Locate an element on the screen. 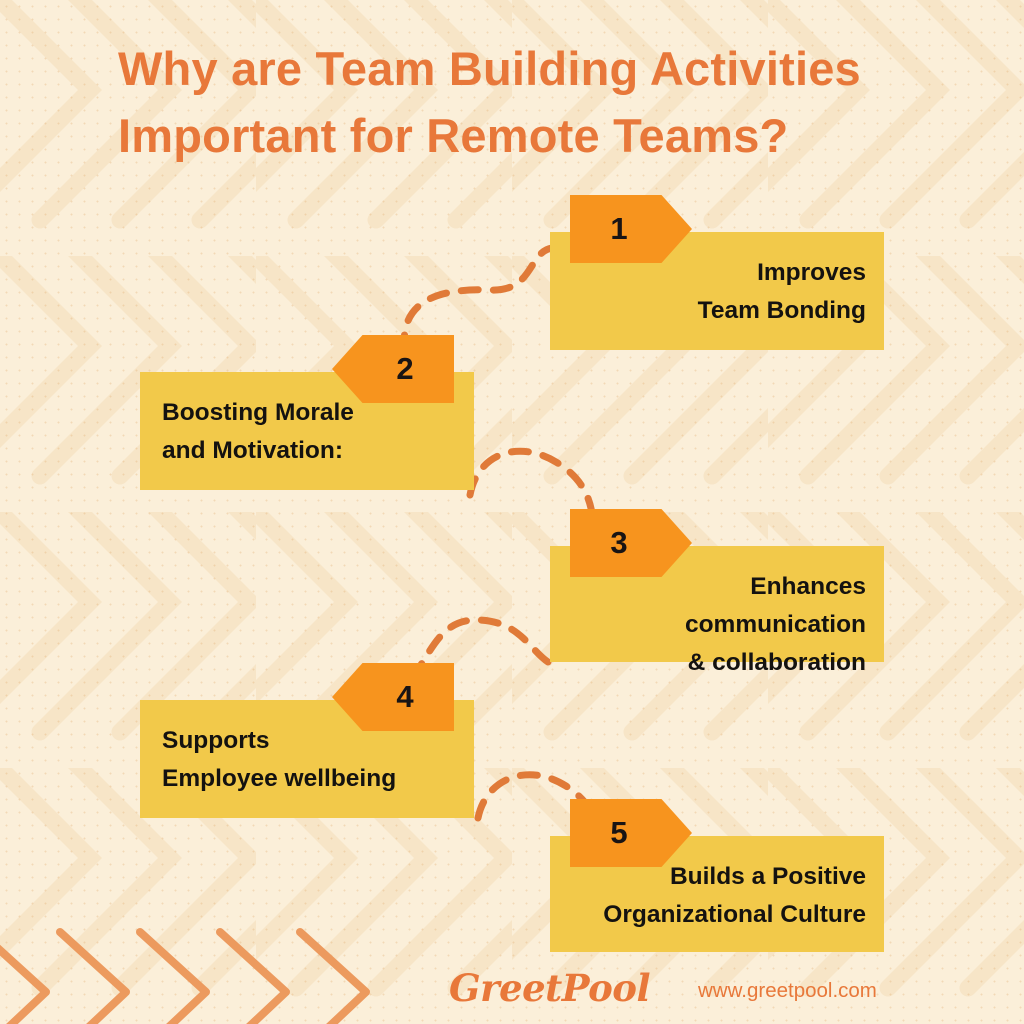  title-line-1: Why are Team Building Activities is located at coordinates (489, 68).